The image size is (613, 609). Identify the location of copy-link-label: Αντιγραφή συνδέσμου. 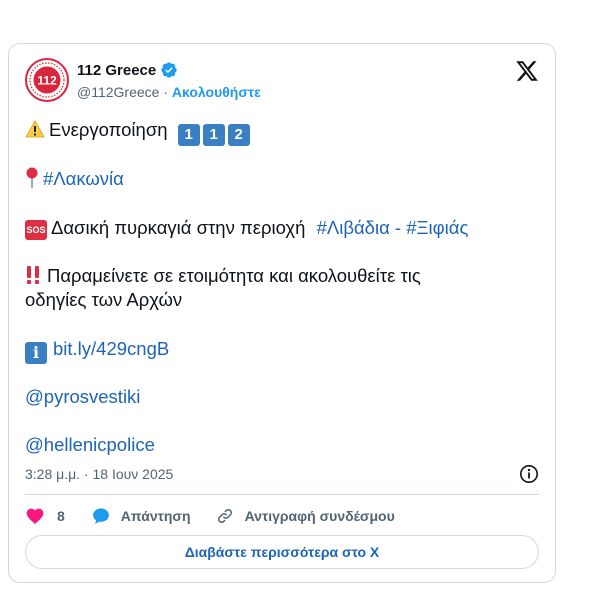
(319, 516).